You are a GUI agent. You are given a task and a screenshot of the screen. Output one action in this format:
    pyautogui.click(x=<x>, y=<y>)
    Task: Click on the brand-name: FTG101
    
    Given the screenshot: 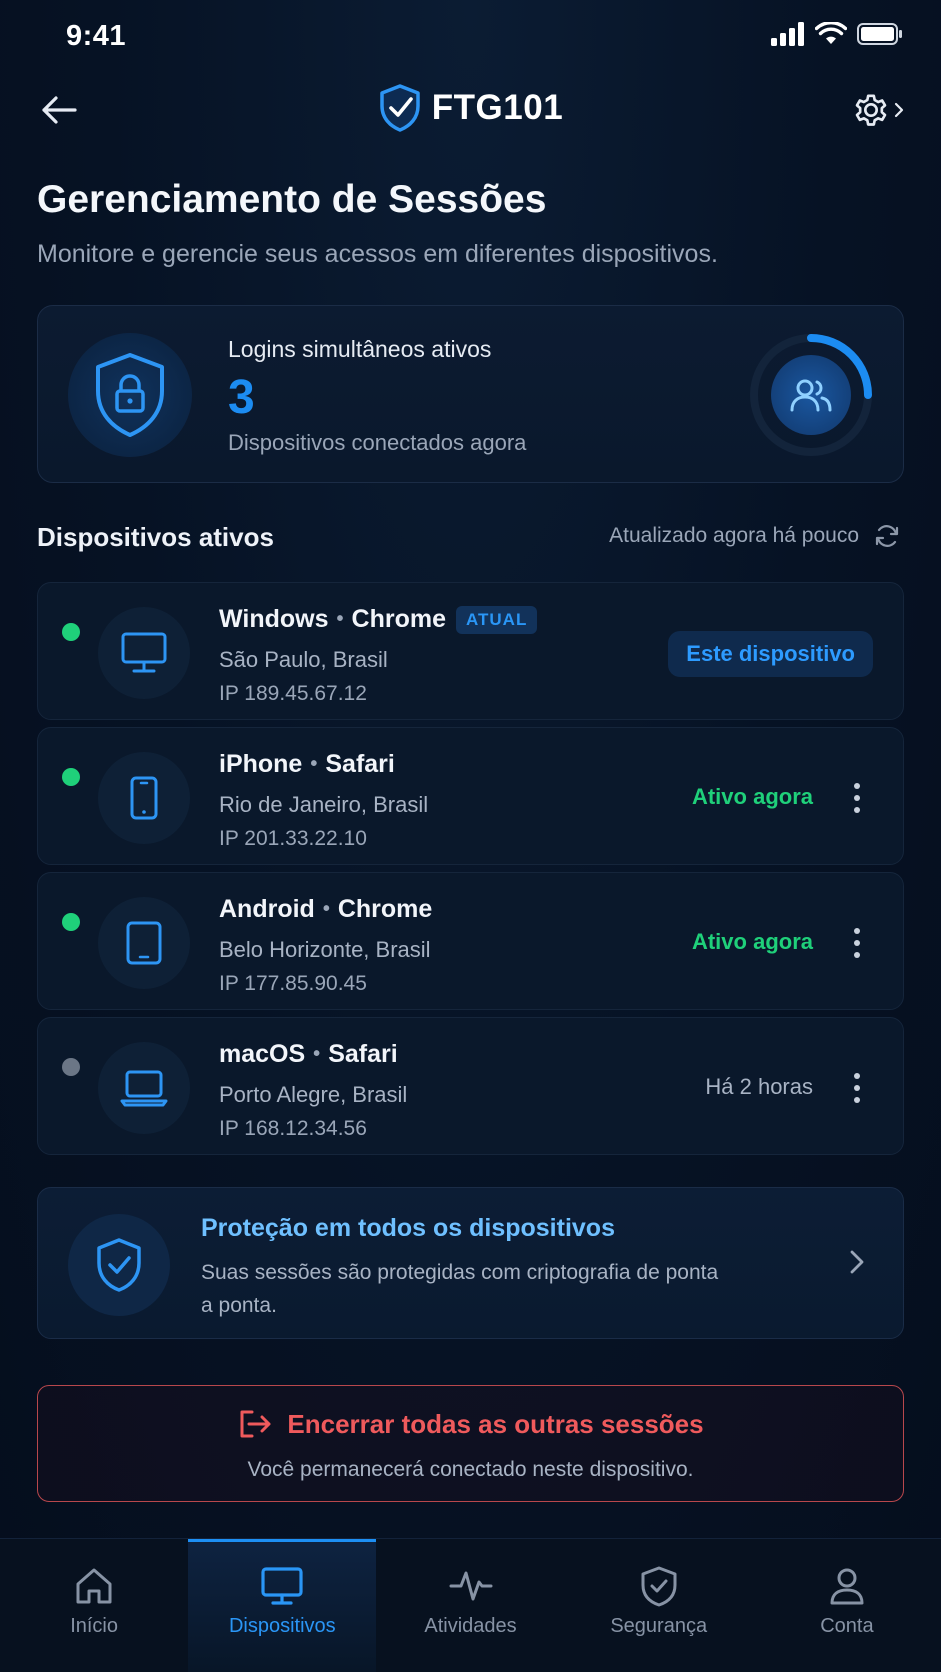 What is the action you would take?
    pyautogui.click(x=497, y=107)
    